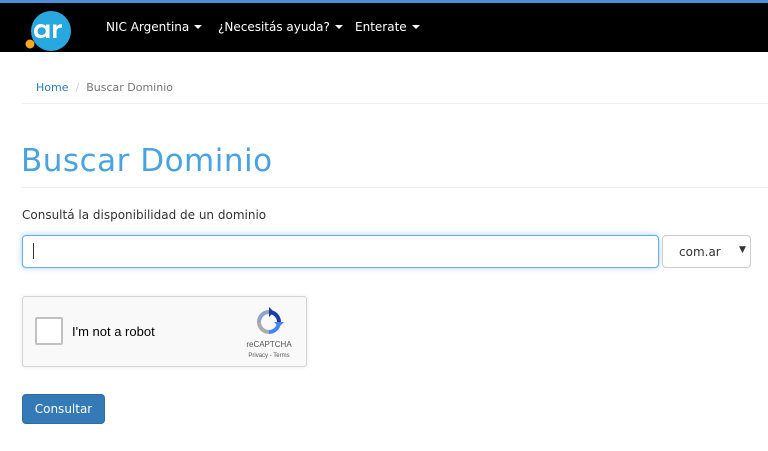 This screenshot has width=768, height=451. I want to click on text-cursor, so click(33, 251).